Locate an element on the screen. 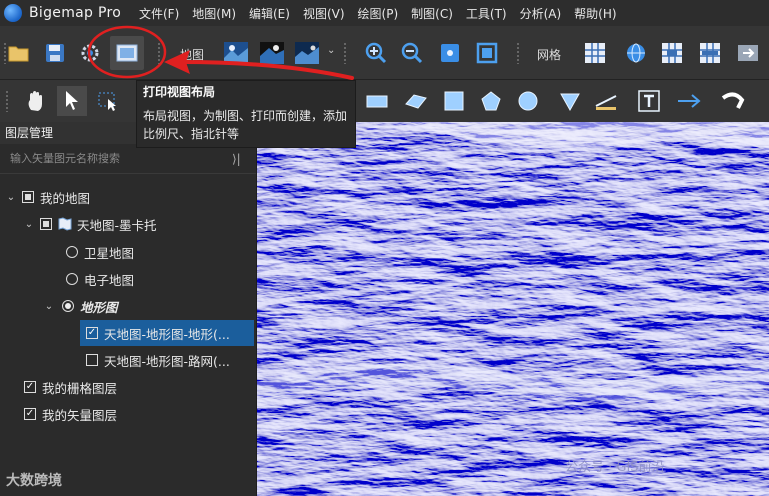 This screenshot has width=769, height=496. curve-arrow-button is located at coordinates (733, 101).